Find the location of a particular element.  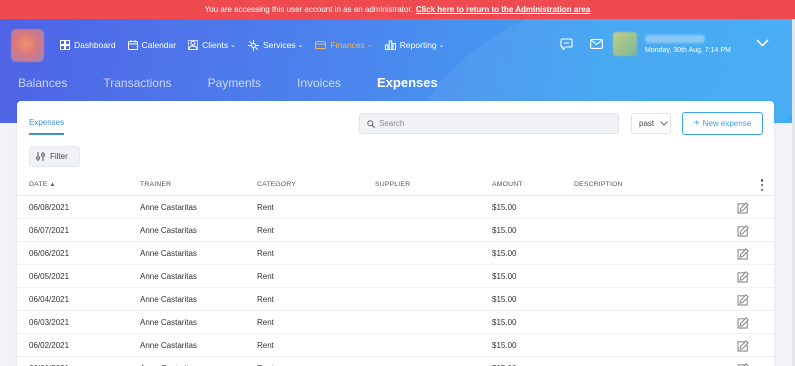

nav-services-label: Services is located at coordinates (279, 45).